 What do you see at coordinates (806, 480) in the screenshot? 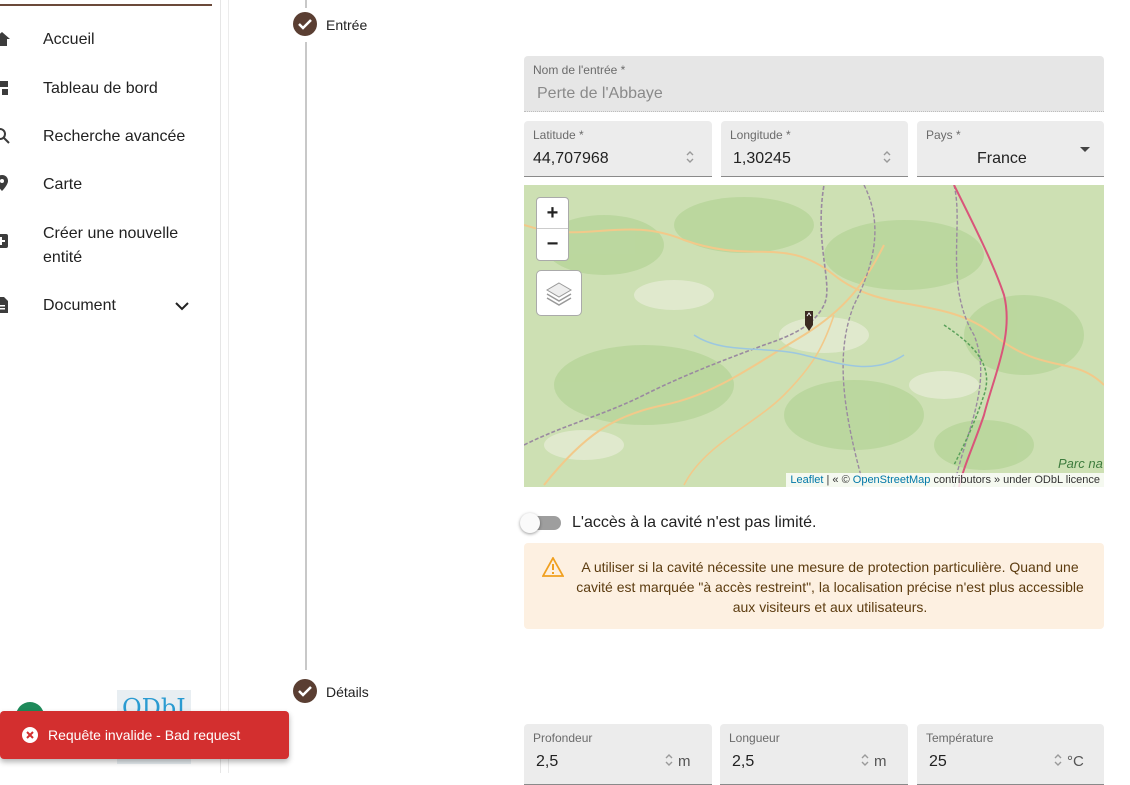
I see `leaflet-link: Leaflet` at bounding box center [806, 480].